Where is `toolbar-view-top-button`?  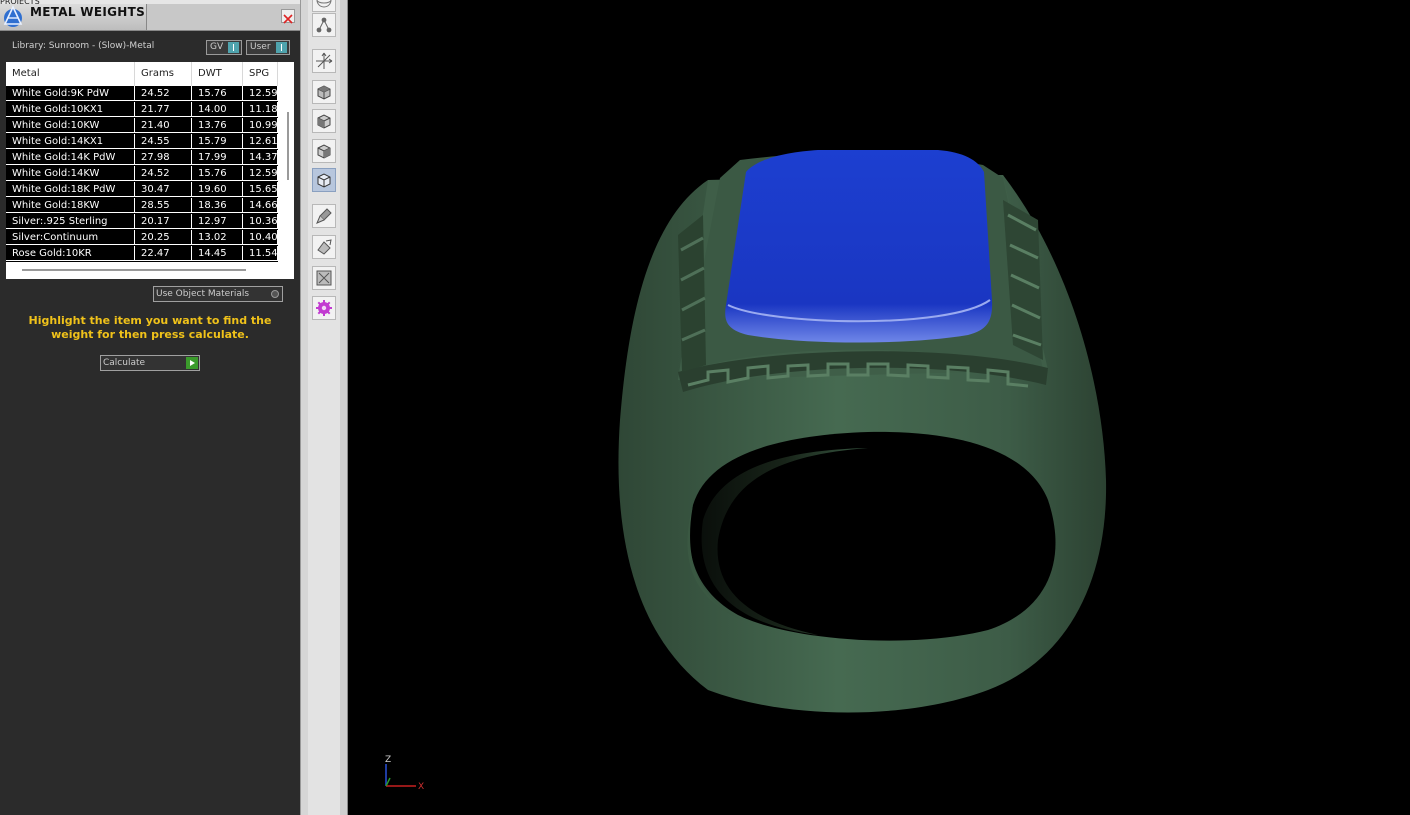 toolbar-view-top-button is located at coordinates (324, 92).